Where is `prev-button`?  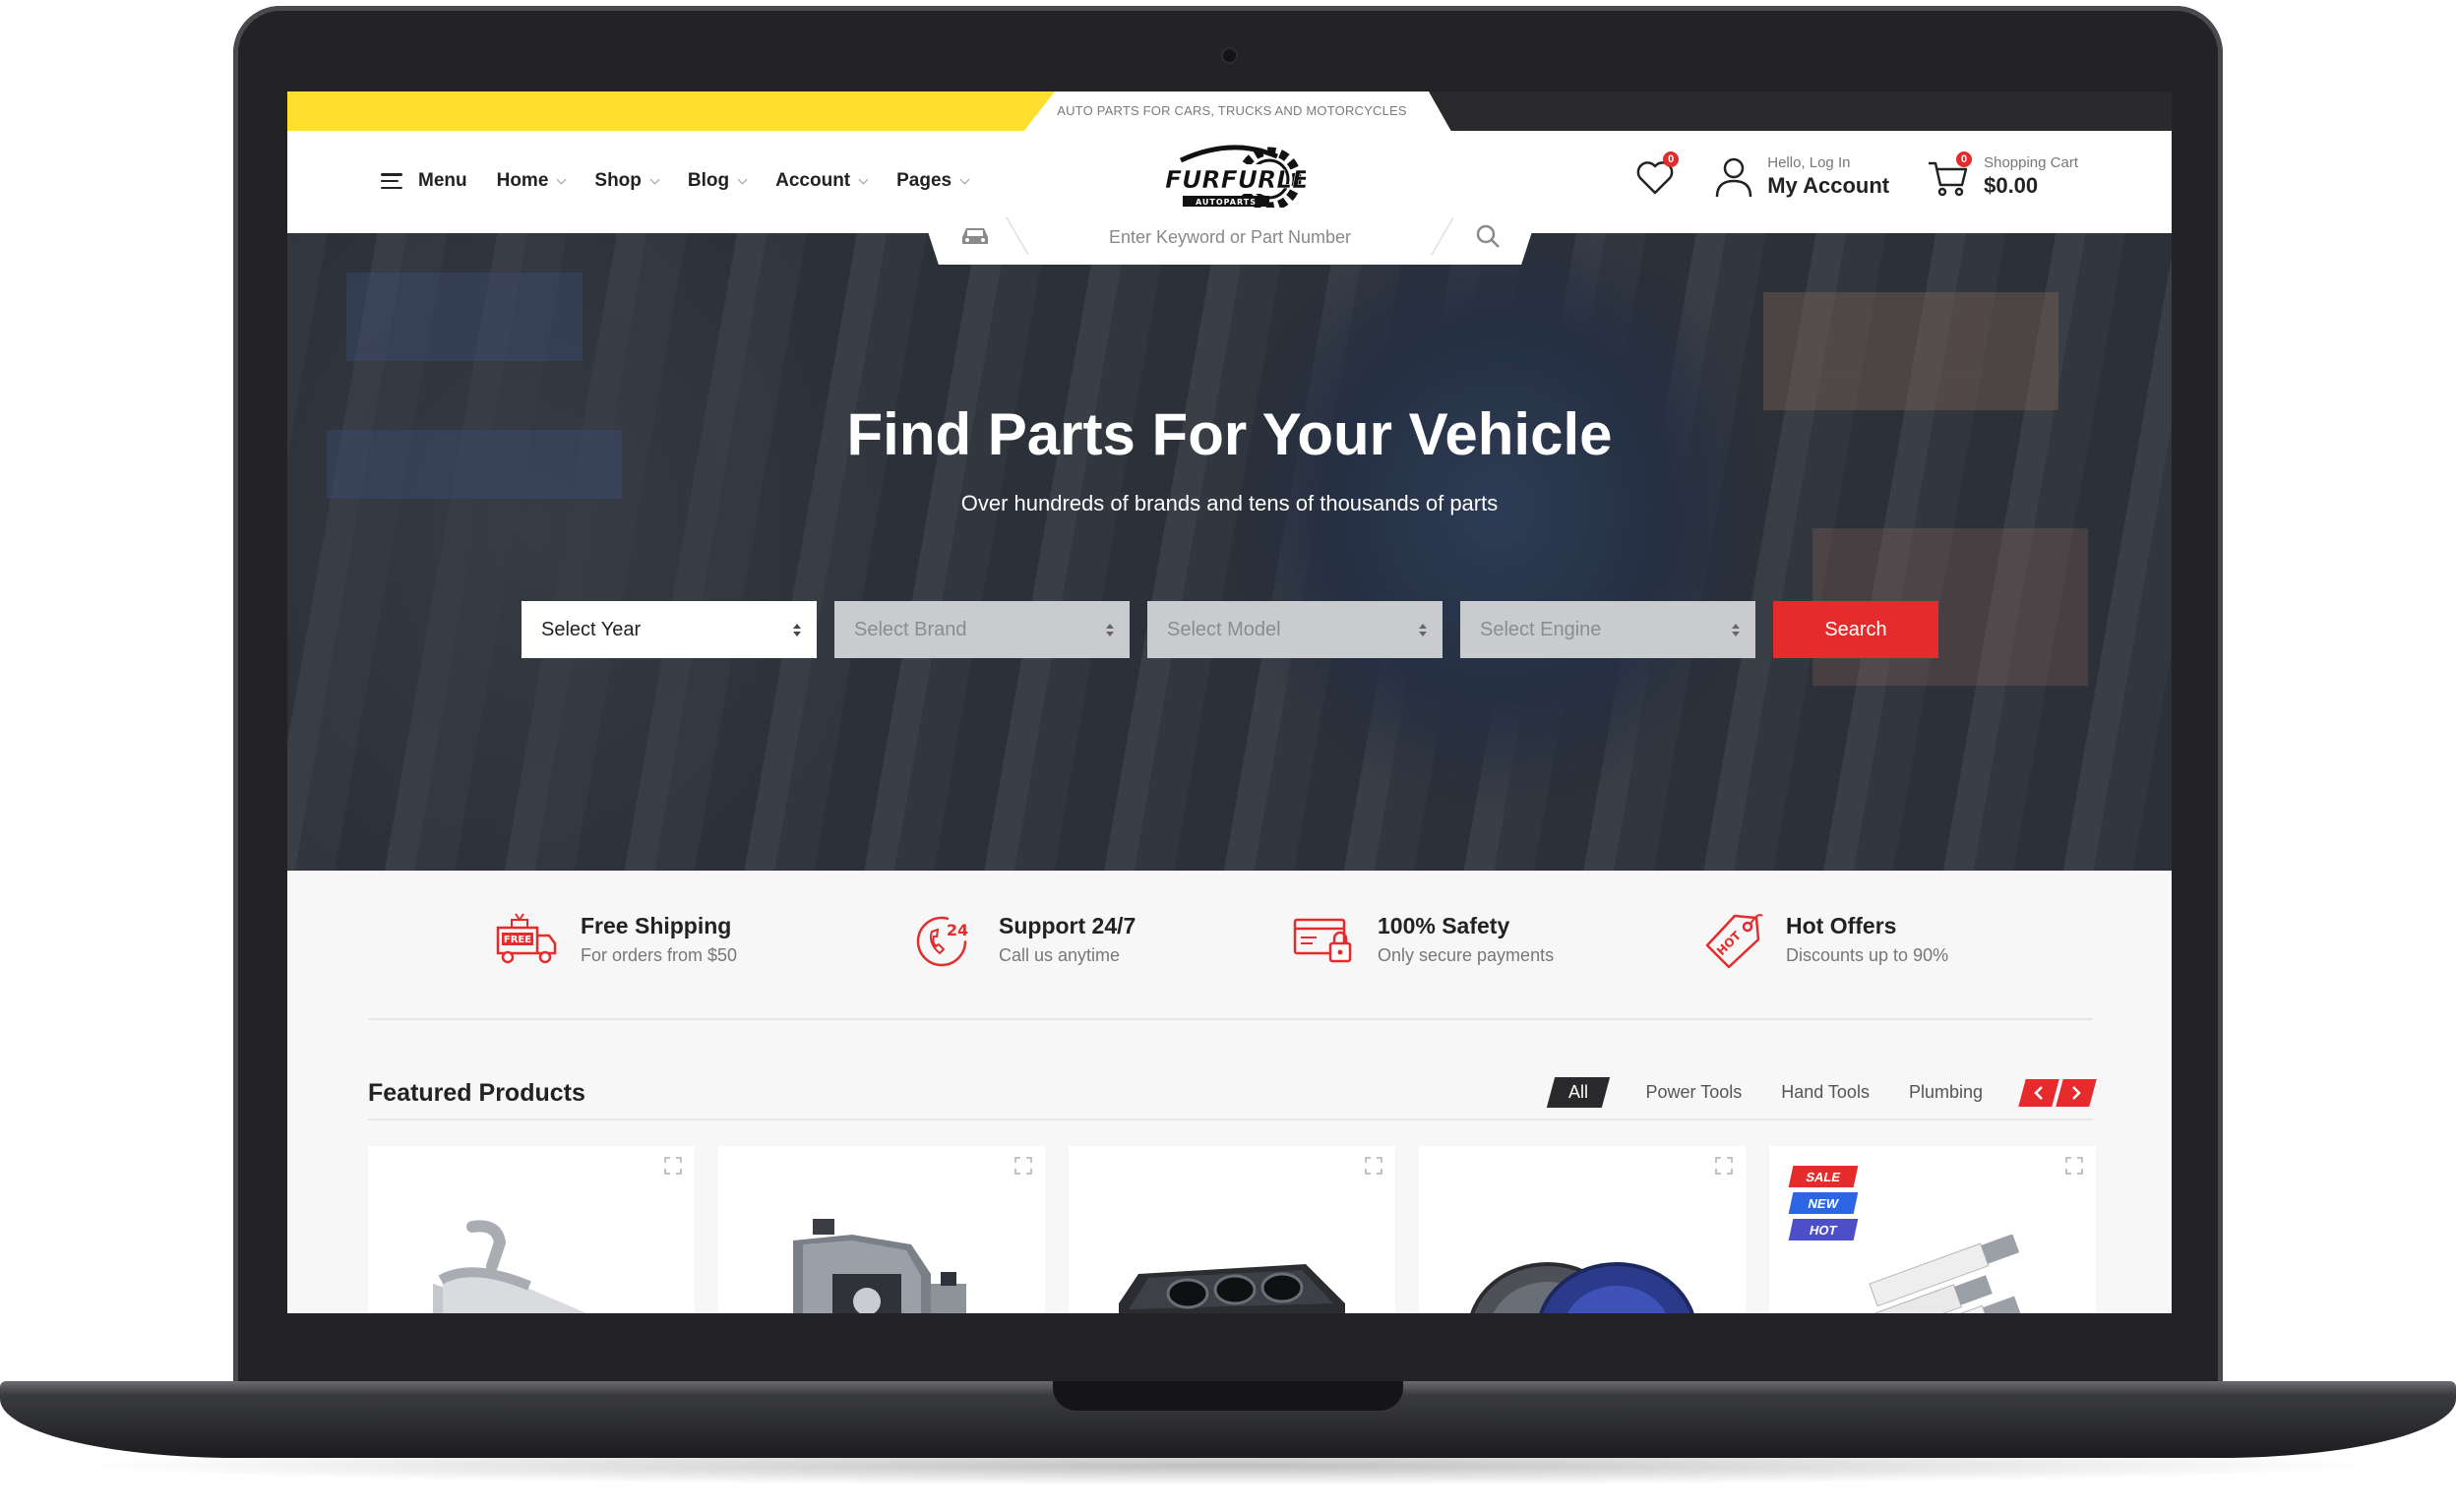 prev-button is located at coordinates (2038, 1093).